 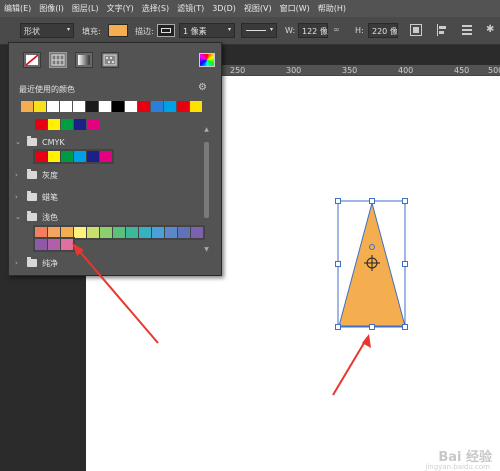 I want to click on arrow-to-shape, so click(x=350, y=366).